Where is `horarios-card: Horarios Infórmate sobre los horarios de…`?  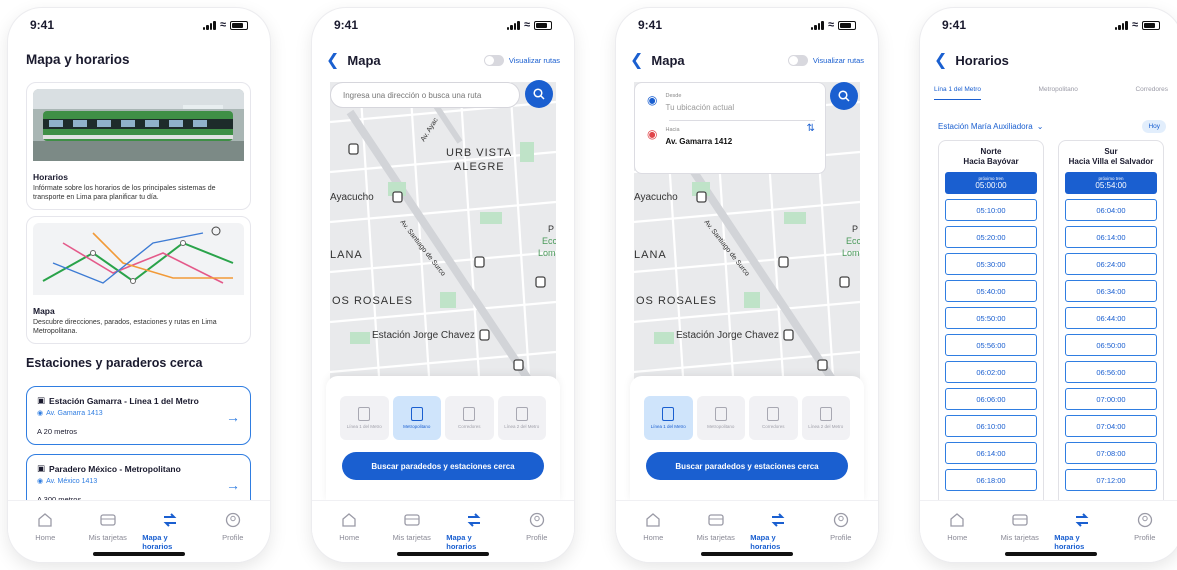 horarios-card: Horarios Infórmate sobre los horarios de… is located at coordinates (138, 146).